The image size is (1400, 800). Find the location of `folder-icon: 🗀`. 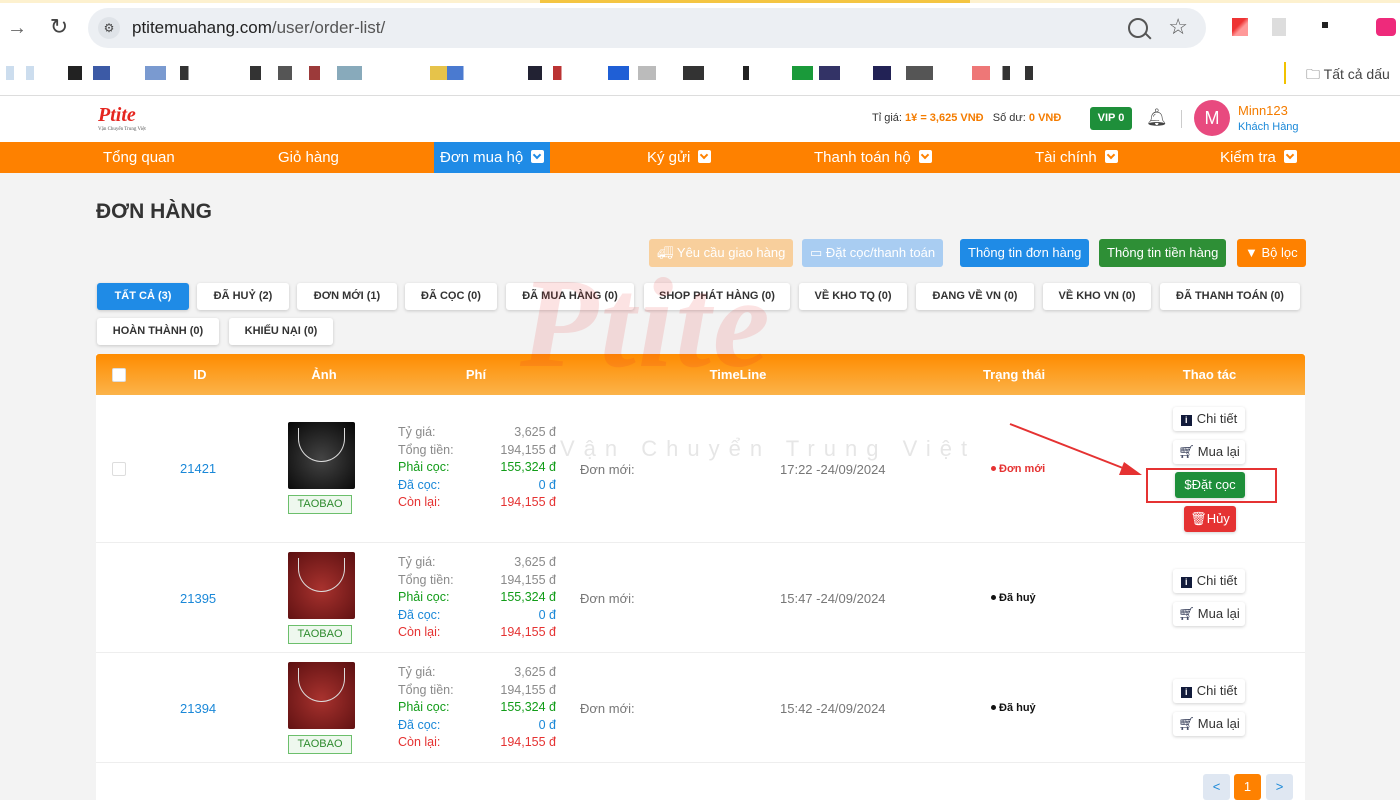

folder-icon: 🗀 is located at coordinates (1313, 74).